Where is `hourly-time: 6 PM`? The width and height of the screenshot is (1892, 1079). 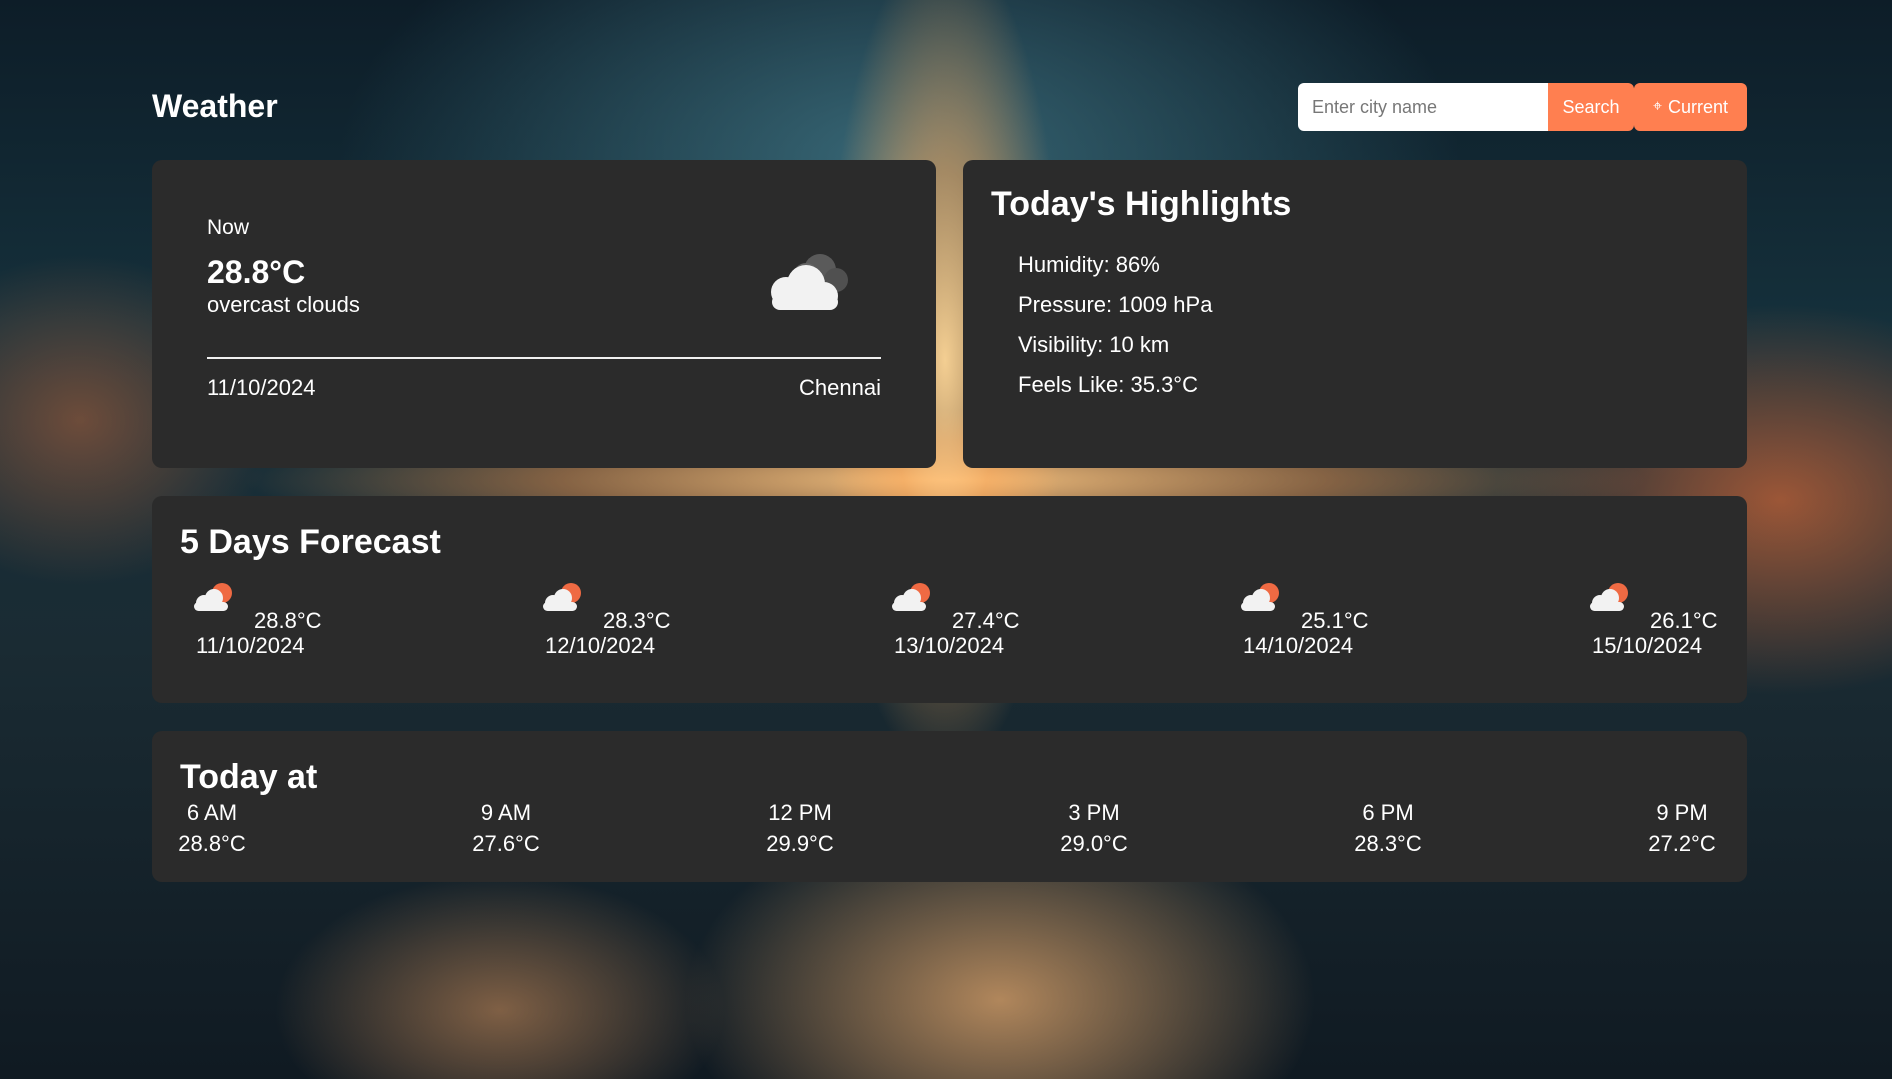
hourly-time: 6 PM is located at coordinates (1388, 812).